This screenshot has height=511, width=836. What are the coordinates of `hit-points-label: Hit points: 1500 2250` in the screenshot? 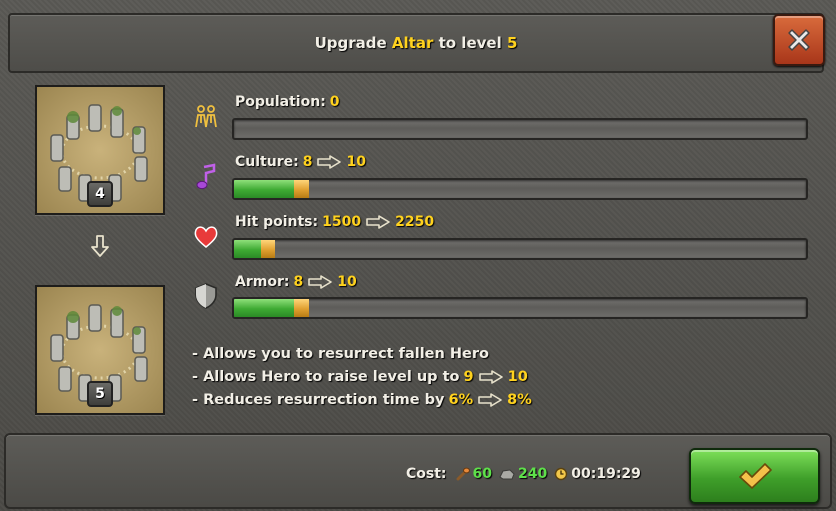 It's located at (334, 222).